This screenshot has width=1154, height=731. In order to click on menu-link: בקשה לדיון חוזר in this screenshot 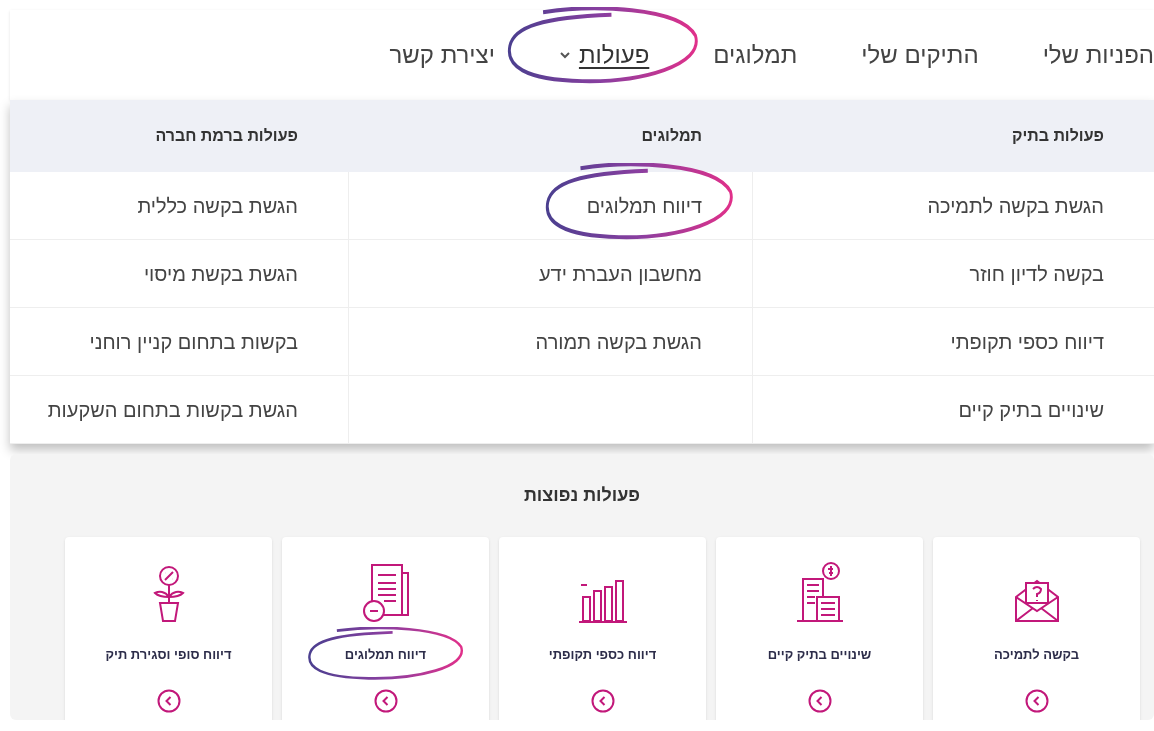, I will do `click(1036, 273)`.